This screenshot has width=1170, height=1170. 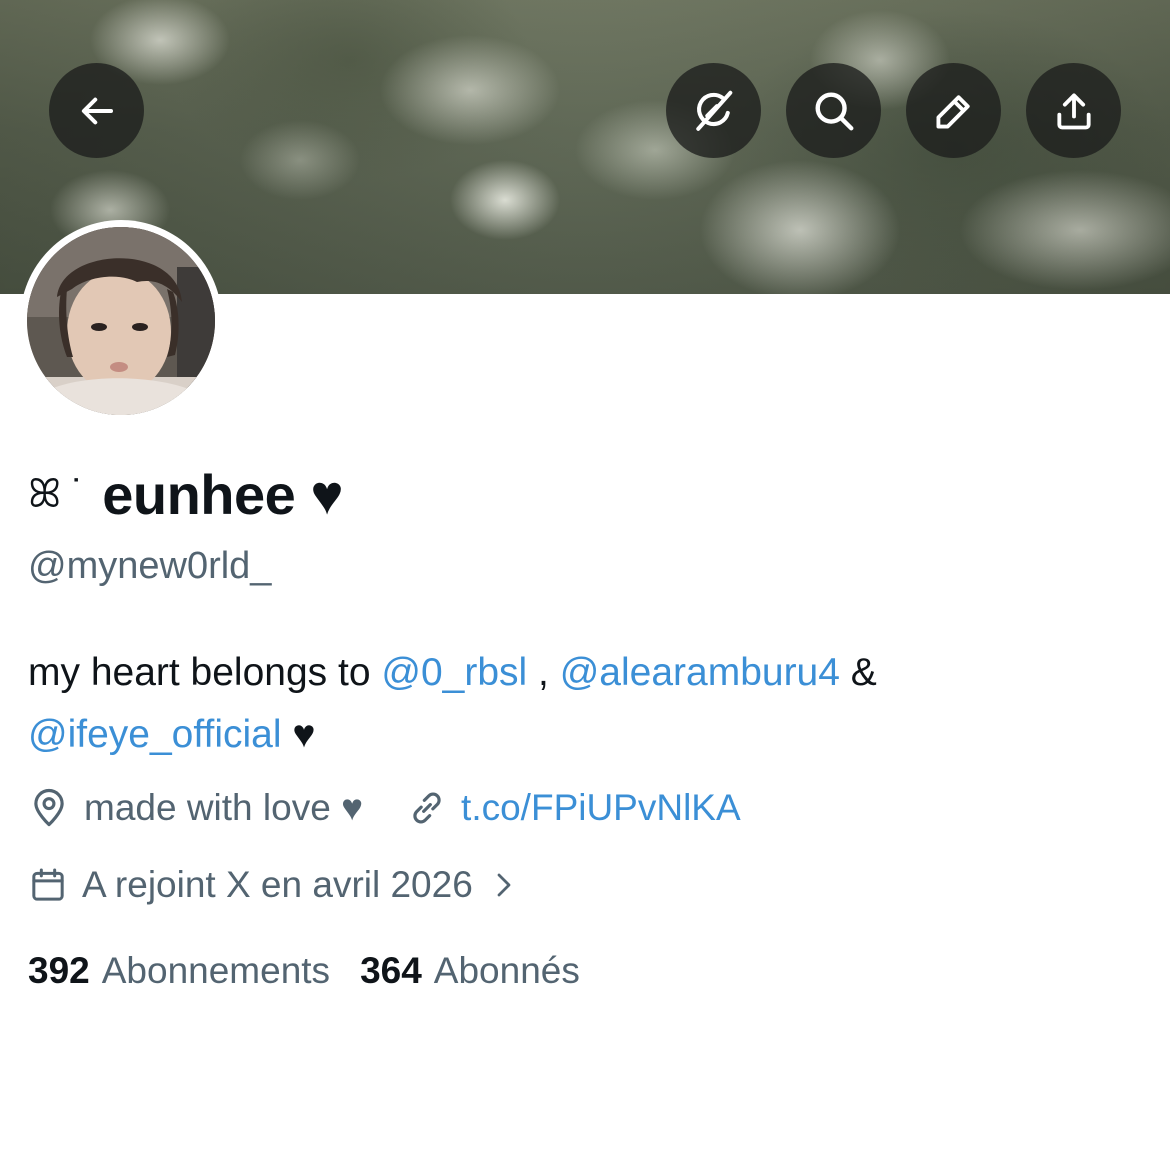 What do you see at coordinates (48, 884) in the screenshot?
I see `calendar-icon` at bounding box center [48, 884].